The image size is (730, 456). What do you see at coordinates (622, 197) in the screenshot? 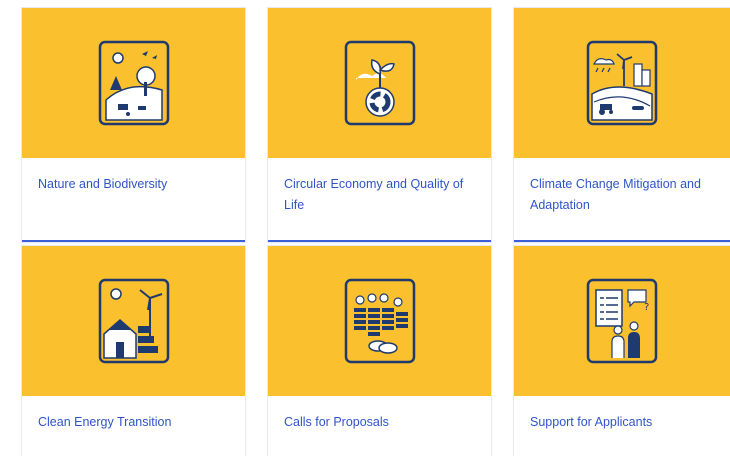
I see `card-title: Climate Change Mitigation and Adaptation` at bounding box center [622, 197].